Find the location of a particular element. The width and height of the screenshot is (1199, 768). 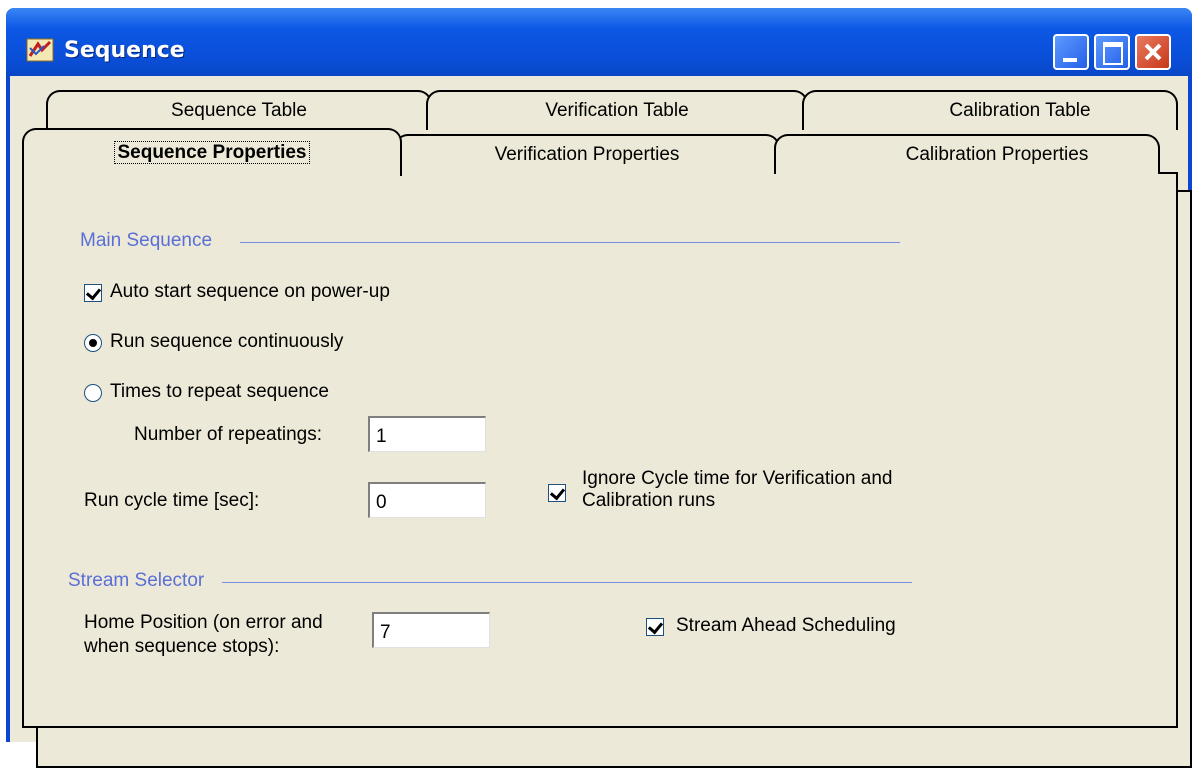

tab-label: Calibration Properties is located at coordinates (997, 154).